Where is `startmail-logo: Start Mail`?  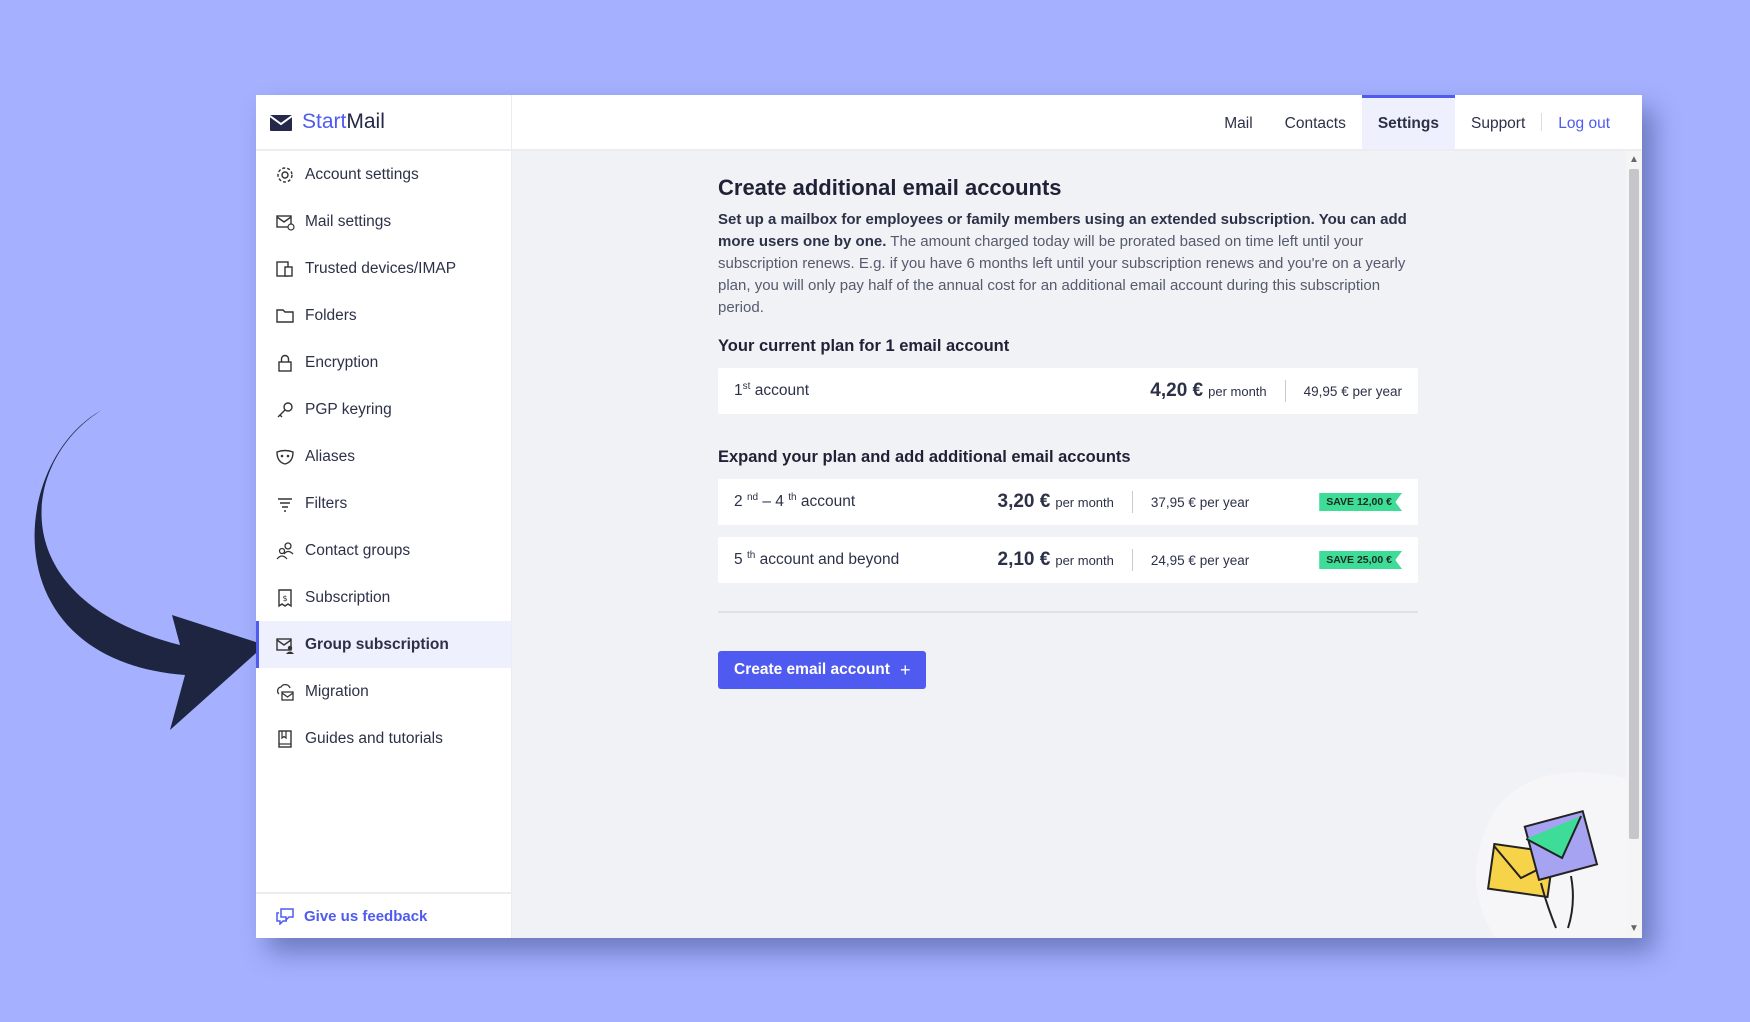
startmail-logo: Start Mail is located at coordinates (383, 123).